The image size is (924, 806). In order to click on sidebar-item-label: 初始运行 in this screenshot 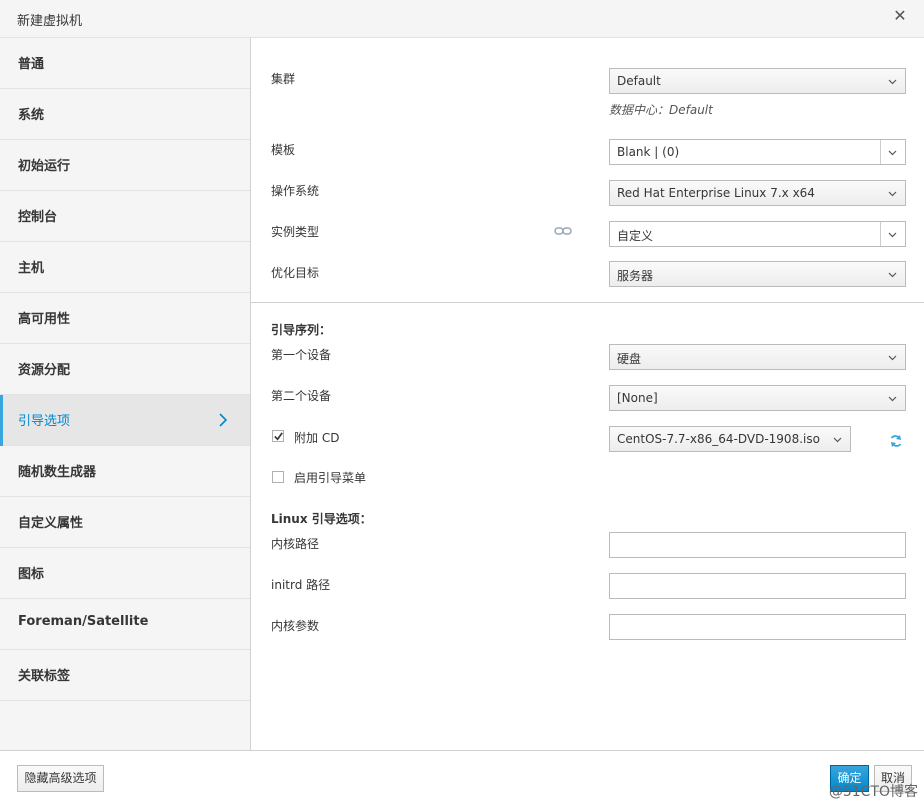, I will do `click(44, 166)`.